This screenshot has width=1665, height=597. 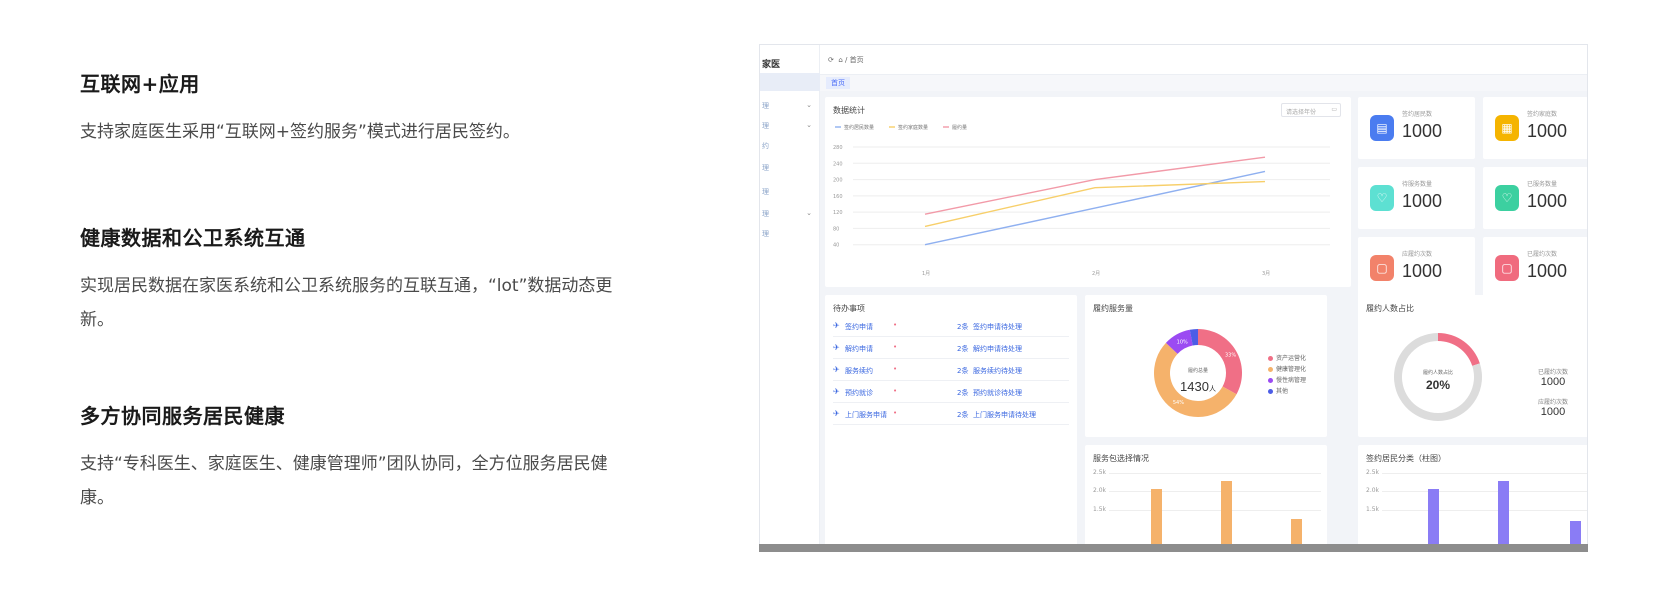 I want to click on legend-label: 履约量, so click(x=959, y=127).